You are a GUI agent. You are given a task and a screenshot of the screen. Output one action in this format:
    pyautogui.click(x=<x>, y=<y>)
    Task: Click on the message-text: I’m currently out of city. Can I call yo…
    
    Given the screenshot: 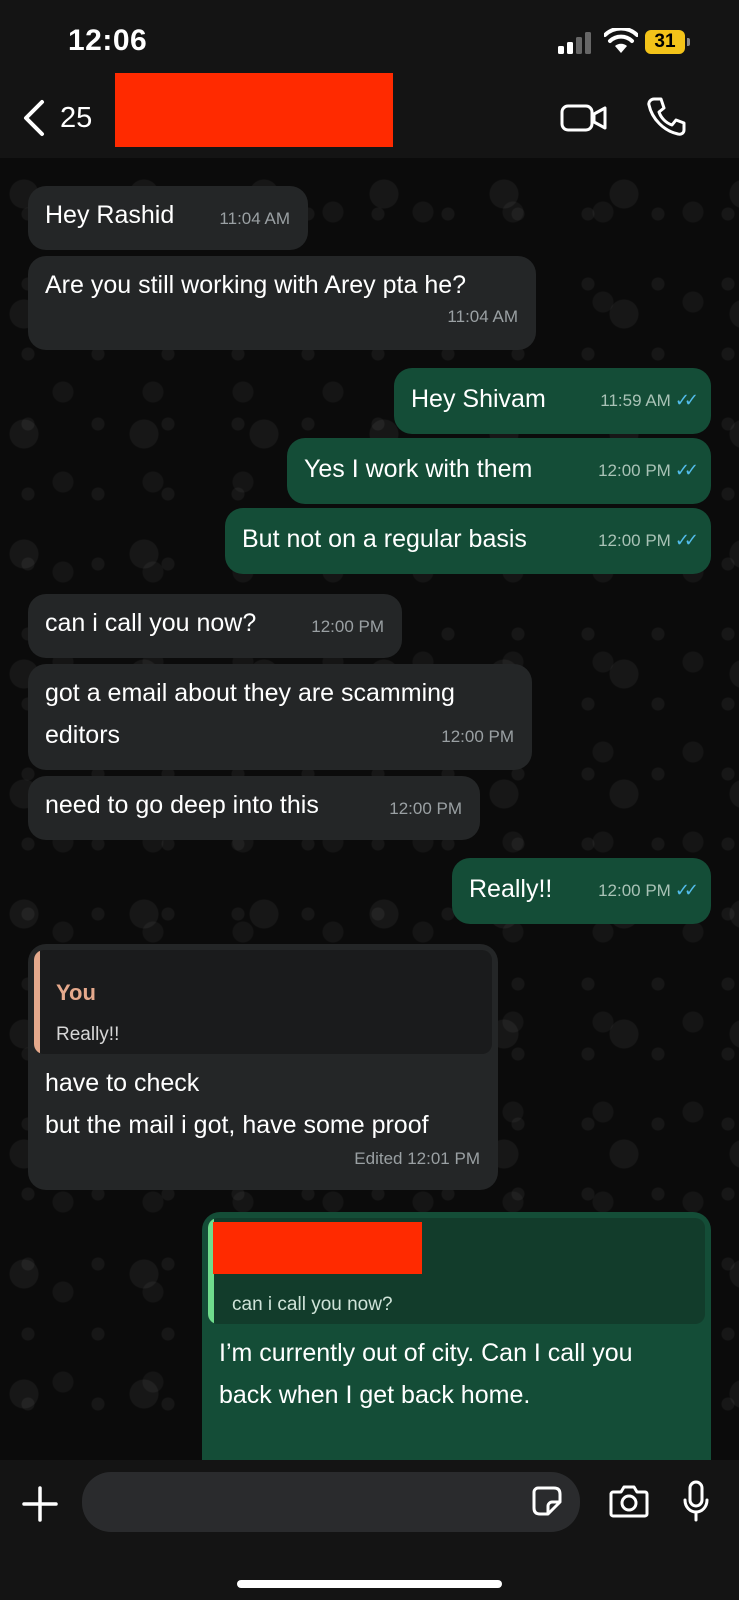 What is the action you would take?
    pyautogui.click(x=426, y=1374)
    